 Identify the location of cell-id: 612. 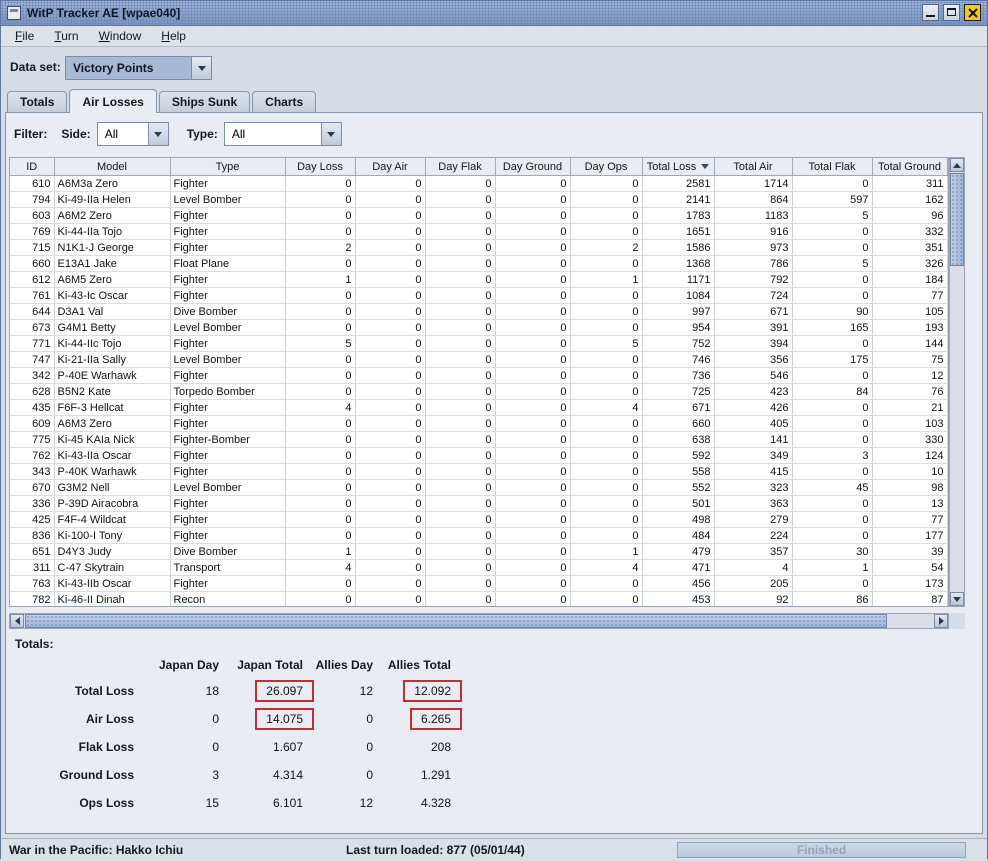
(32, 279).